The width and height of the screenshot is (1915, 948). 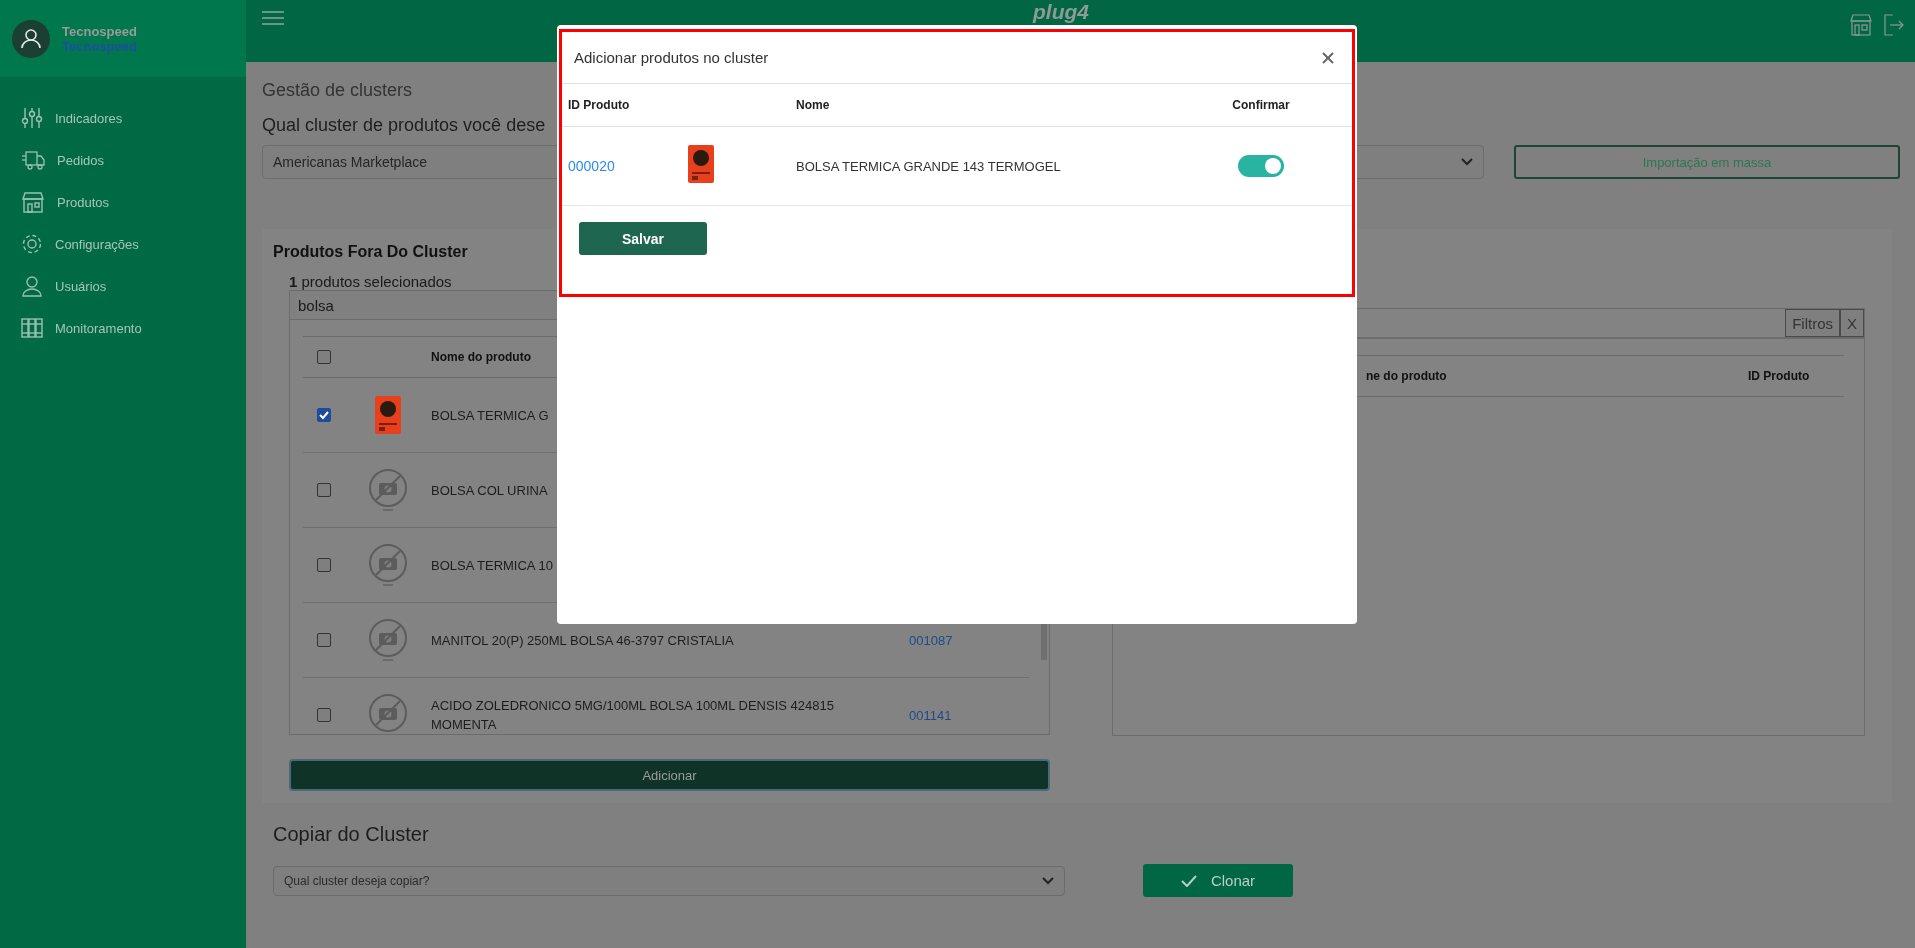 I want to click on sidebar-item: Indicadores, so click(x=123, y=118).